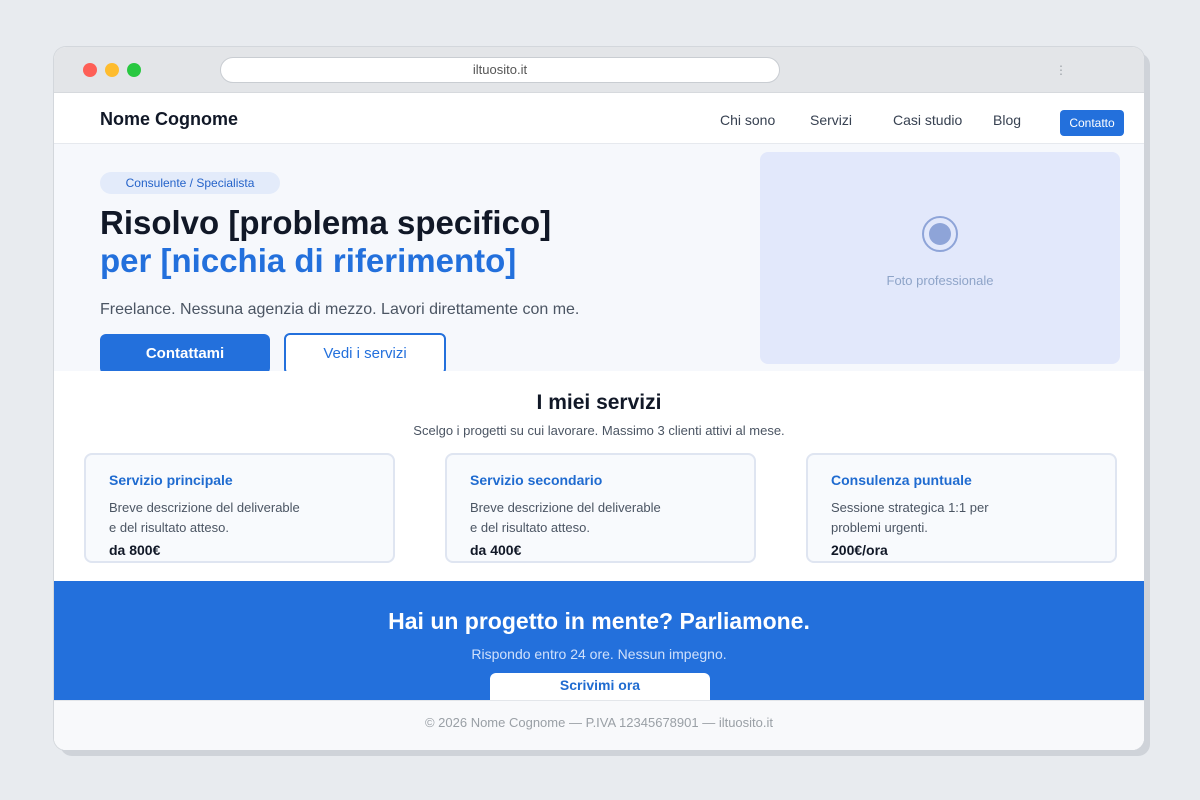  Describe the element at coordinates (1092, 123) in the screenshot. I see `nav-contact-button: Contatto` at that location.